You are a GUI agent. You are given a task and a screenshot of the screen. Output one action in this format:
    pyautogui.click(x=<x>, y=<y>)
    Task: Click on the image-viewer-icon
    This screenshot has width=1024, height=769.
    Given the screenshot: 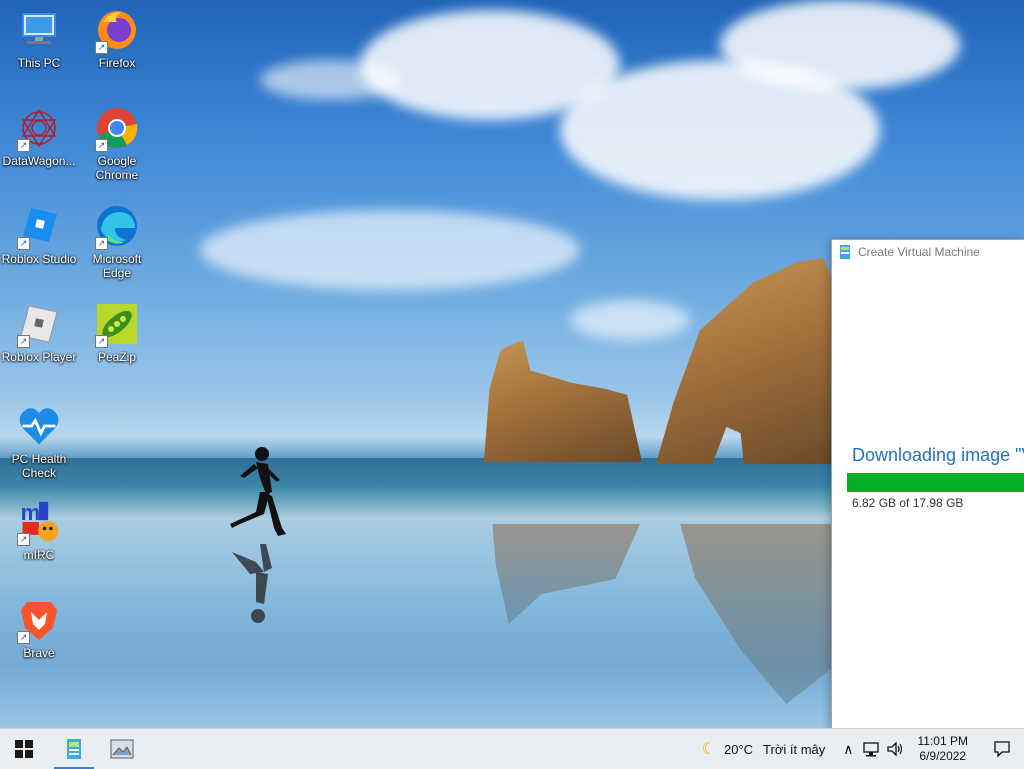 What is the action you would take?
    pyautogui.click(x=122, y=749)
    